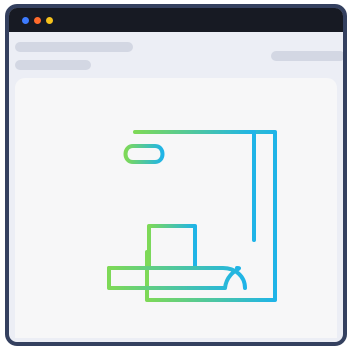 Image resolution: width=360 pixels, height=360 pixels. I want to click on paper-clip-icon, so click(144, 154).